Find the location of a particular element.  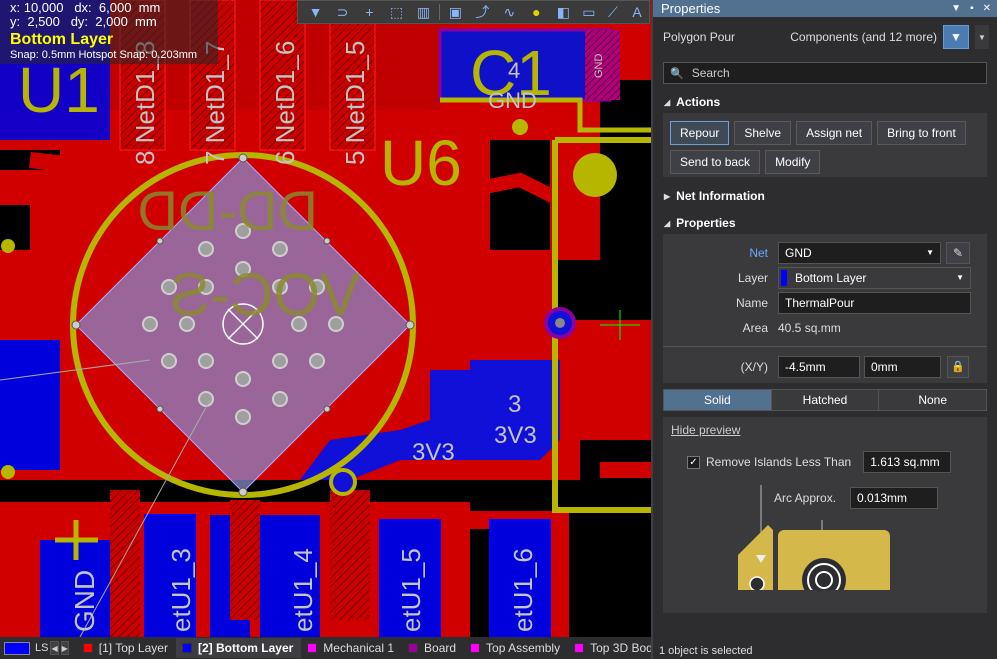

scroll-right-icon: ▶ is located at coordinates (64, 648).